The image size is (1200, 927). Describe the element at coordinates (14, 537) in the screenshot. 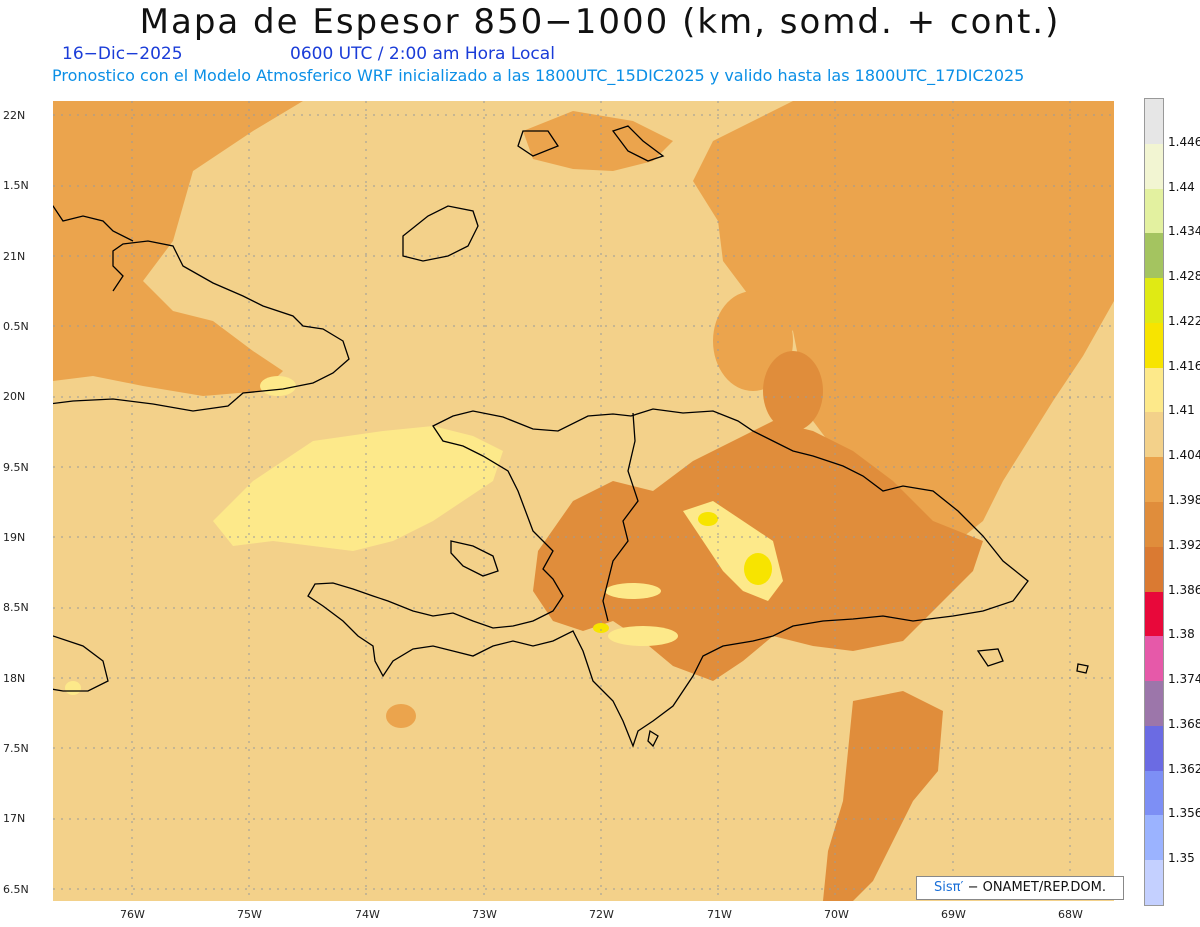

I see `lat-label: 19N` at that location.